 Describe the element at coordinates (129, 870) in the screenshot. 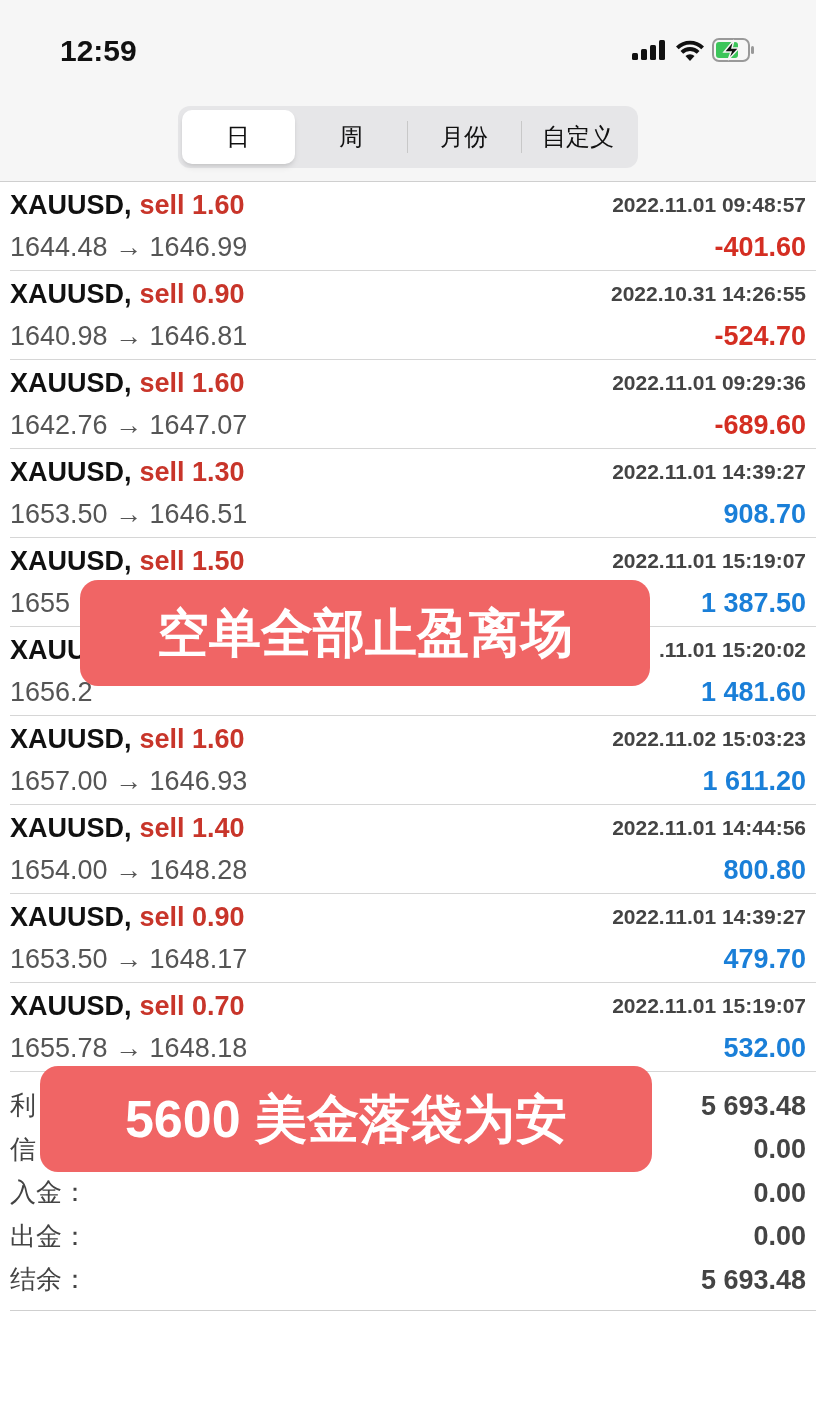

I see `trade-prices: 1654.00 → 1648.28` at that location.